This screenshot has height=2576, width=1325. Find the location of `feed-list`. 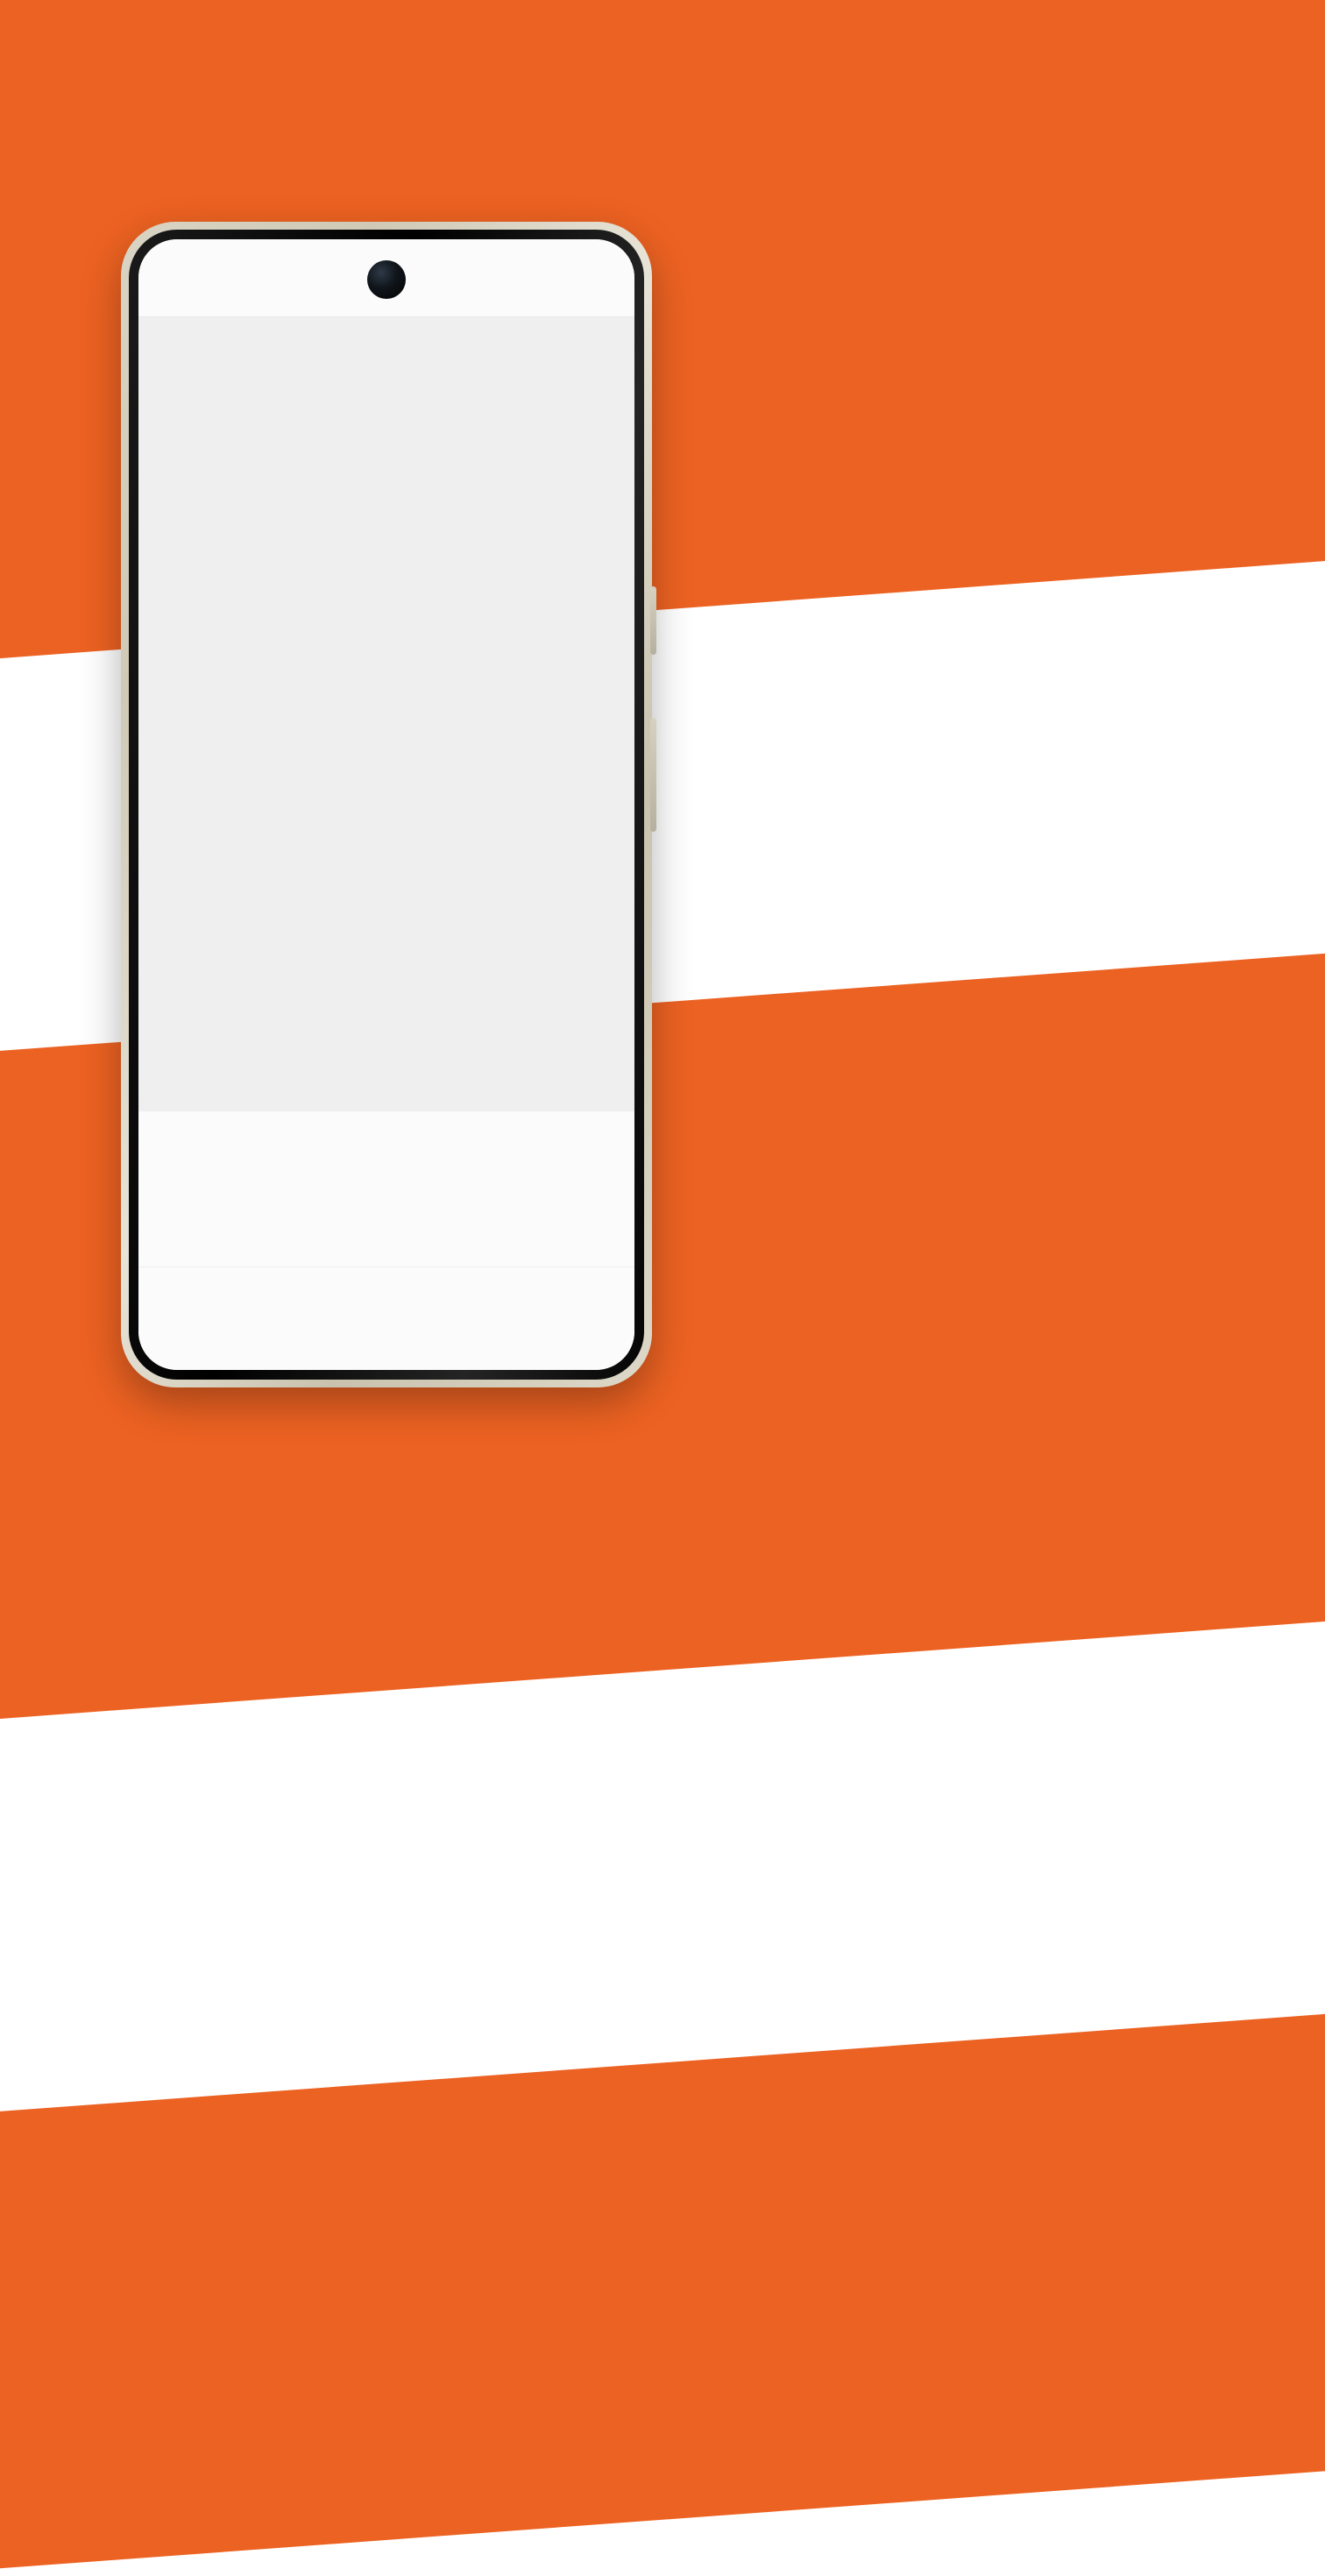

feed-list is located at coordinates (386, 714).